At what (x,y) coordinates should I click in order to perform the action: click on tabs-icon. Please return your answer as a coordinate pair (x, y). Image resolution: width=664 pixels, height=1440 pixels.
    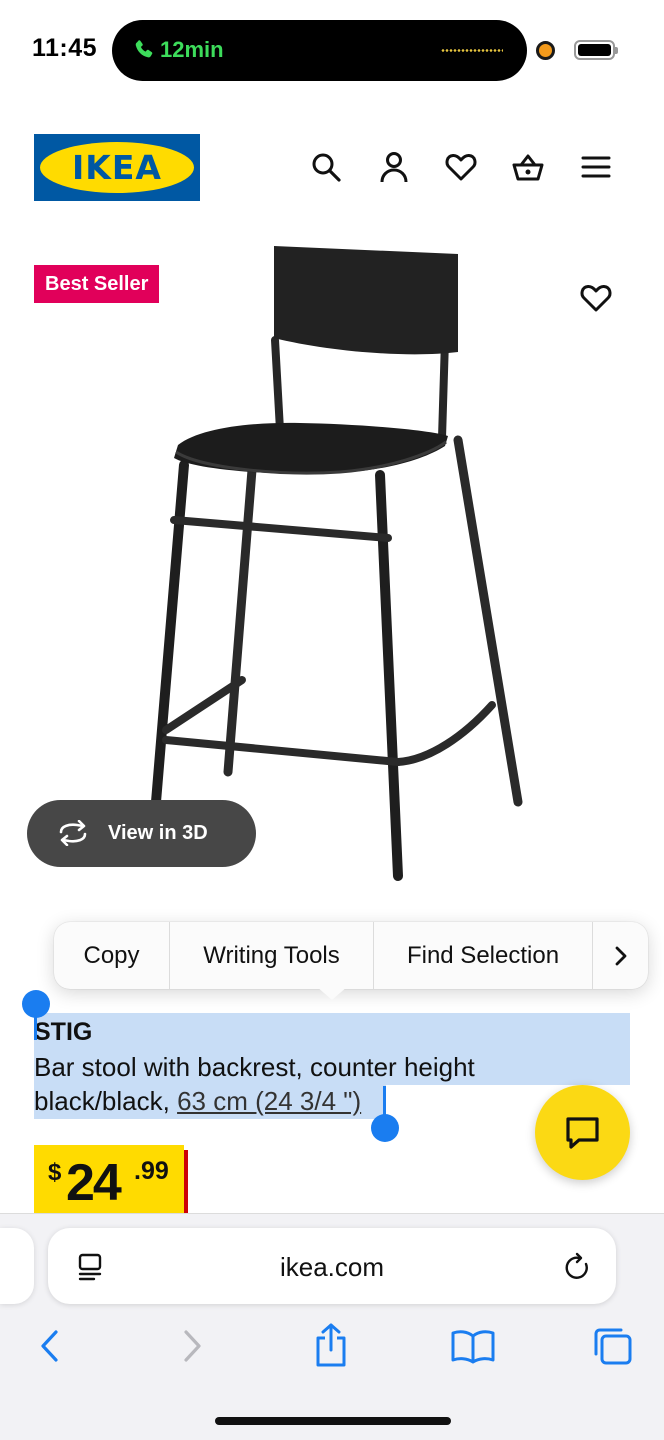
    Looking at the image, I should click on (613, 1346).